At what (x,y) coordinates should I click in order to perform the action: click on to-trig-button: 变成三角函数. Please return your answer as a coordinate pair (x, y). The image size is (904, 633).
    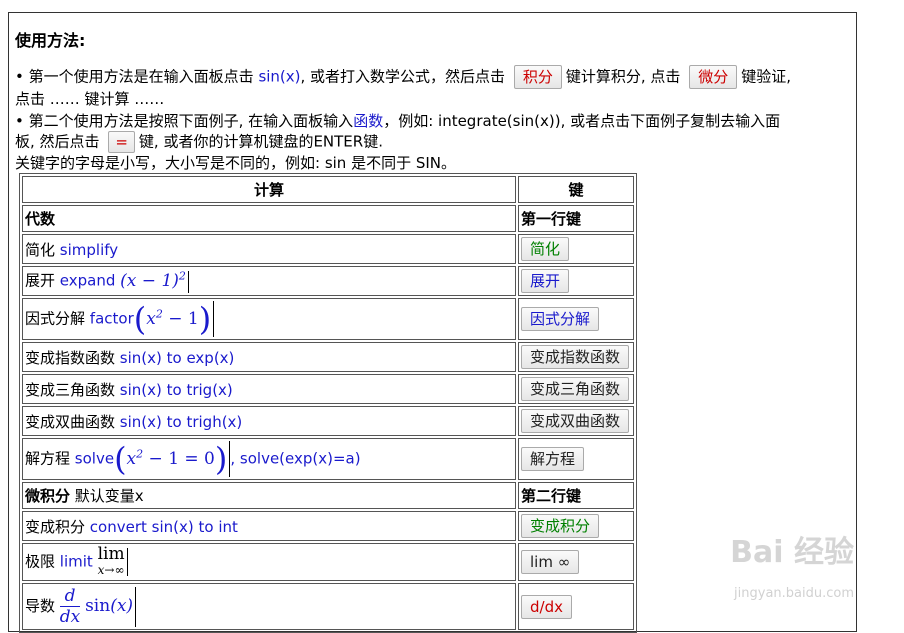
    Looking at the image, I should click on (575, 389).